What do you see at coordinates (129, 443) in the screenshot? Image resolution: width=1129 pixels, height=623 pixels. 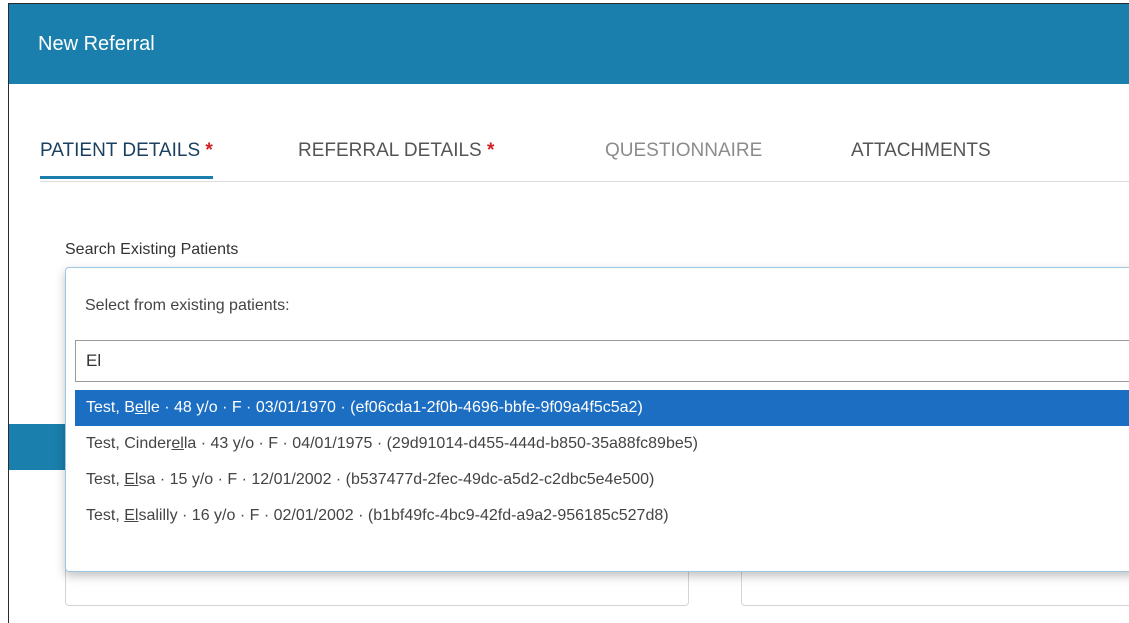 I see `option-text: Test, Cinder` at bounding box center [129, 443].